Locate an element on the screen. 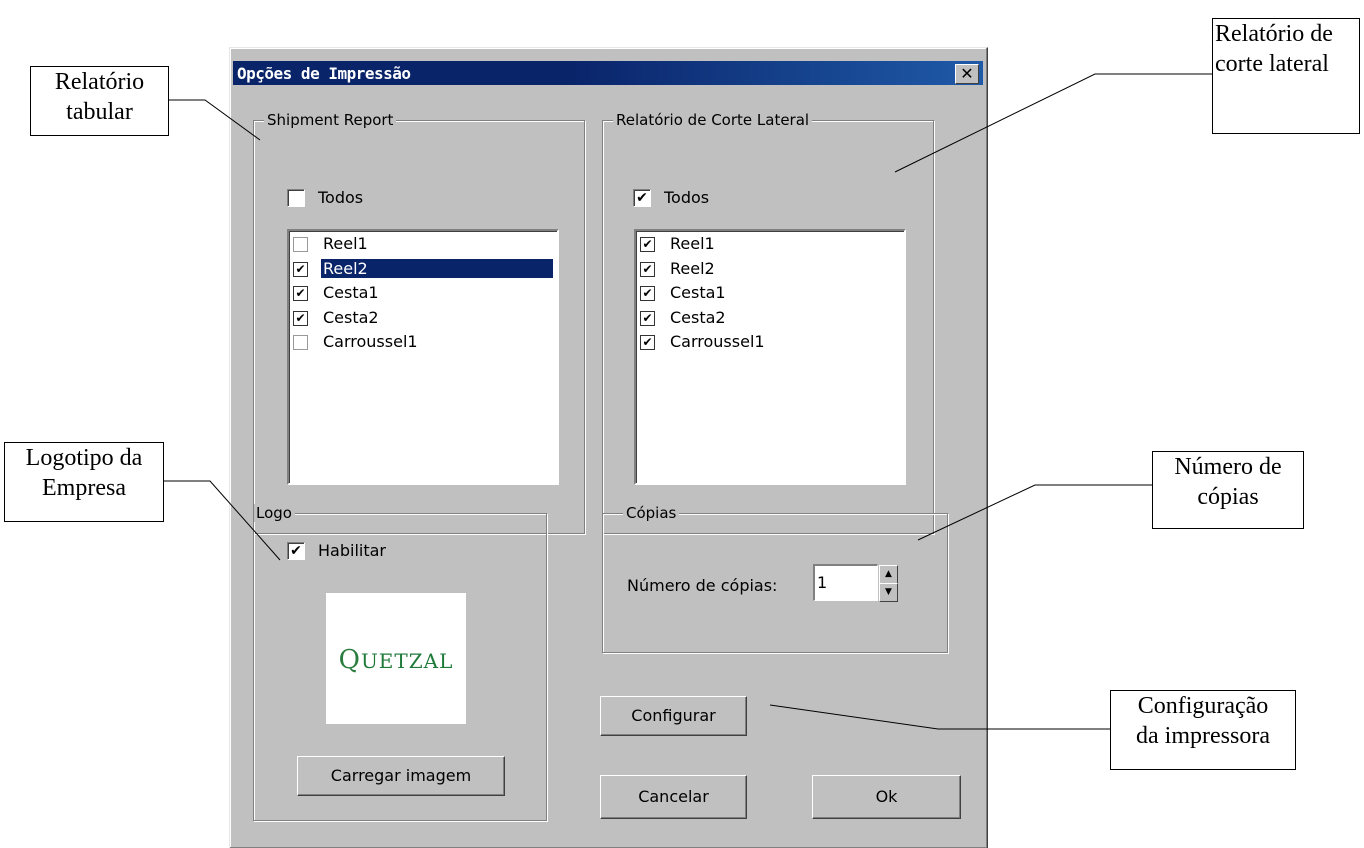  callout-tabular-line1: Relatório is located at coordinates (99, 82).